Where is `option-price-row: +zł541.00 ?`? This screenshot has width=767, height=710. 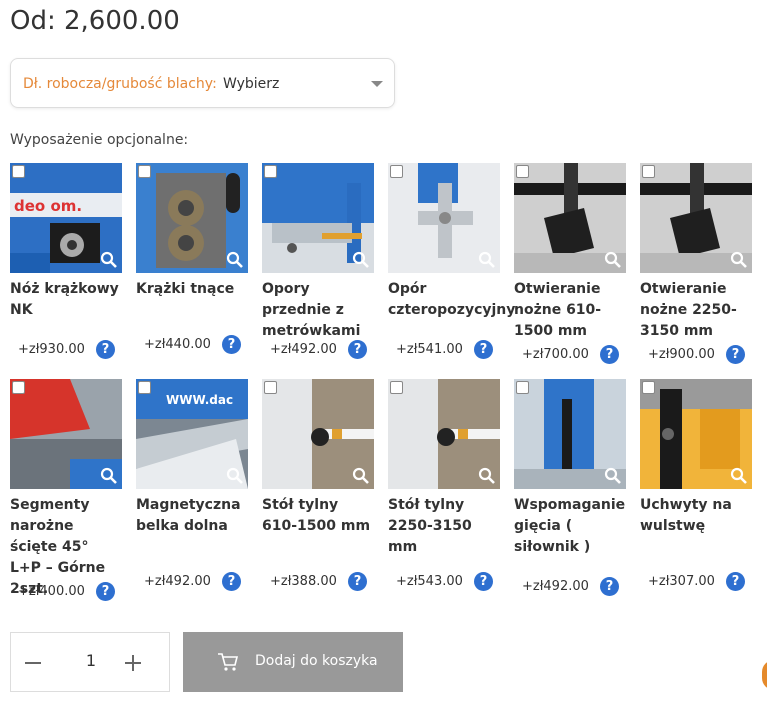 option-price-row: +zł541.00 ? is located at coordinates (444, 350).